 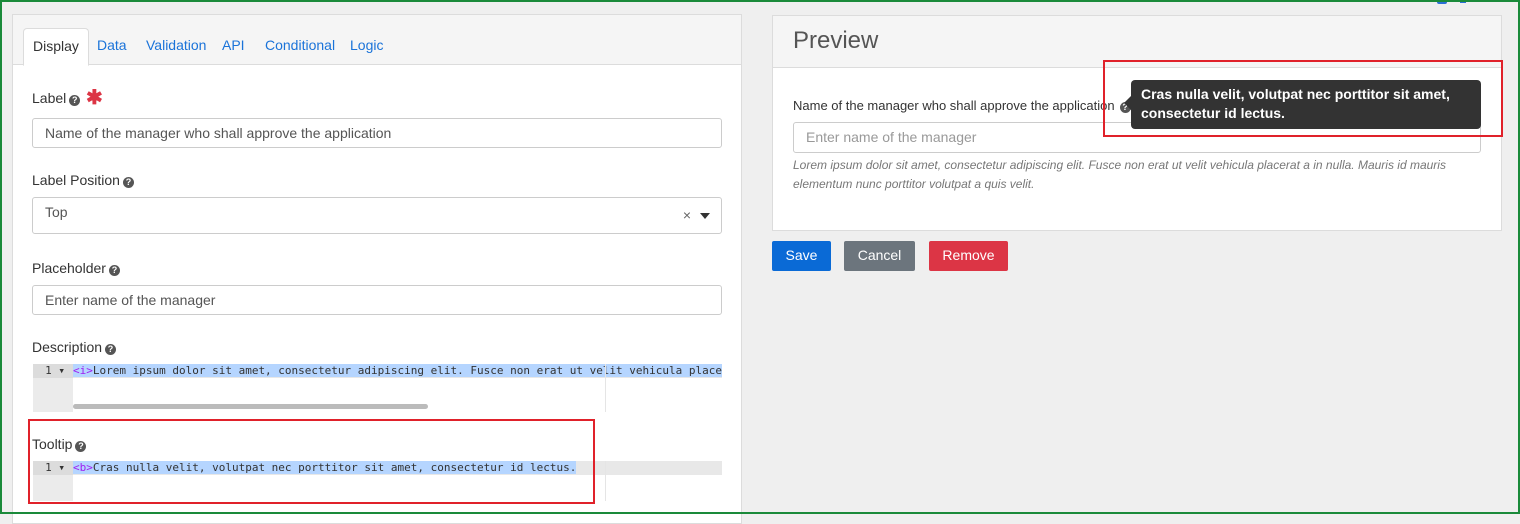 I want to click on tab-data: Data, so click(x=112, y=47).